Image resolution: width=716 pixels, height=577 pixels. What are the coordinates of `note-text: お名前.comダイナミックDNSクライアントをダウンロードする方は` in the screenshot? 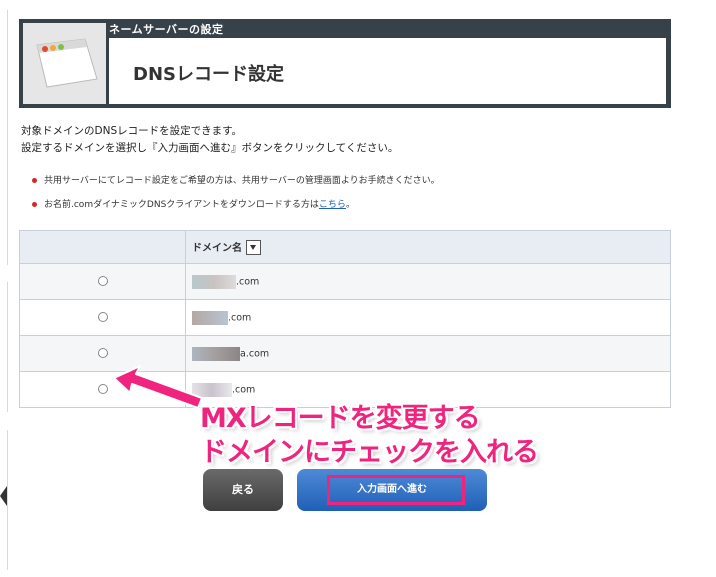 It's located at (181, 205).